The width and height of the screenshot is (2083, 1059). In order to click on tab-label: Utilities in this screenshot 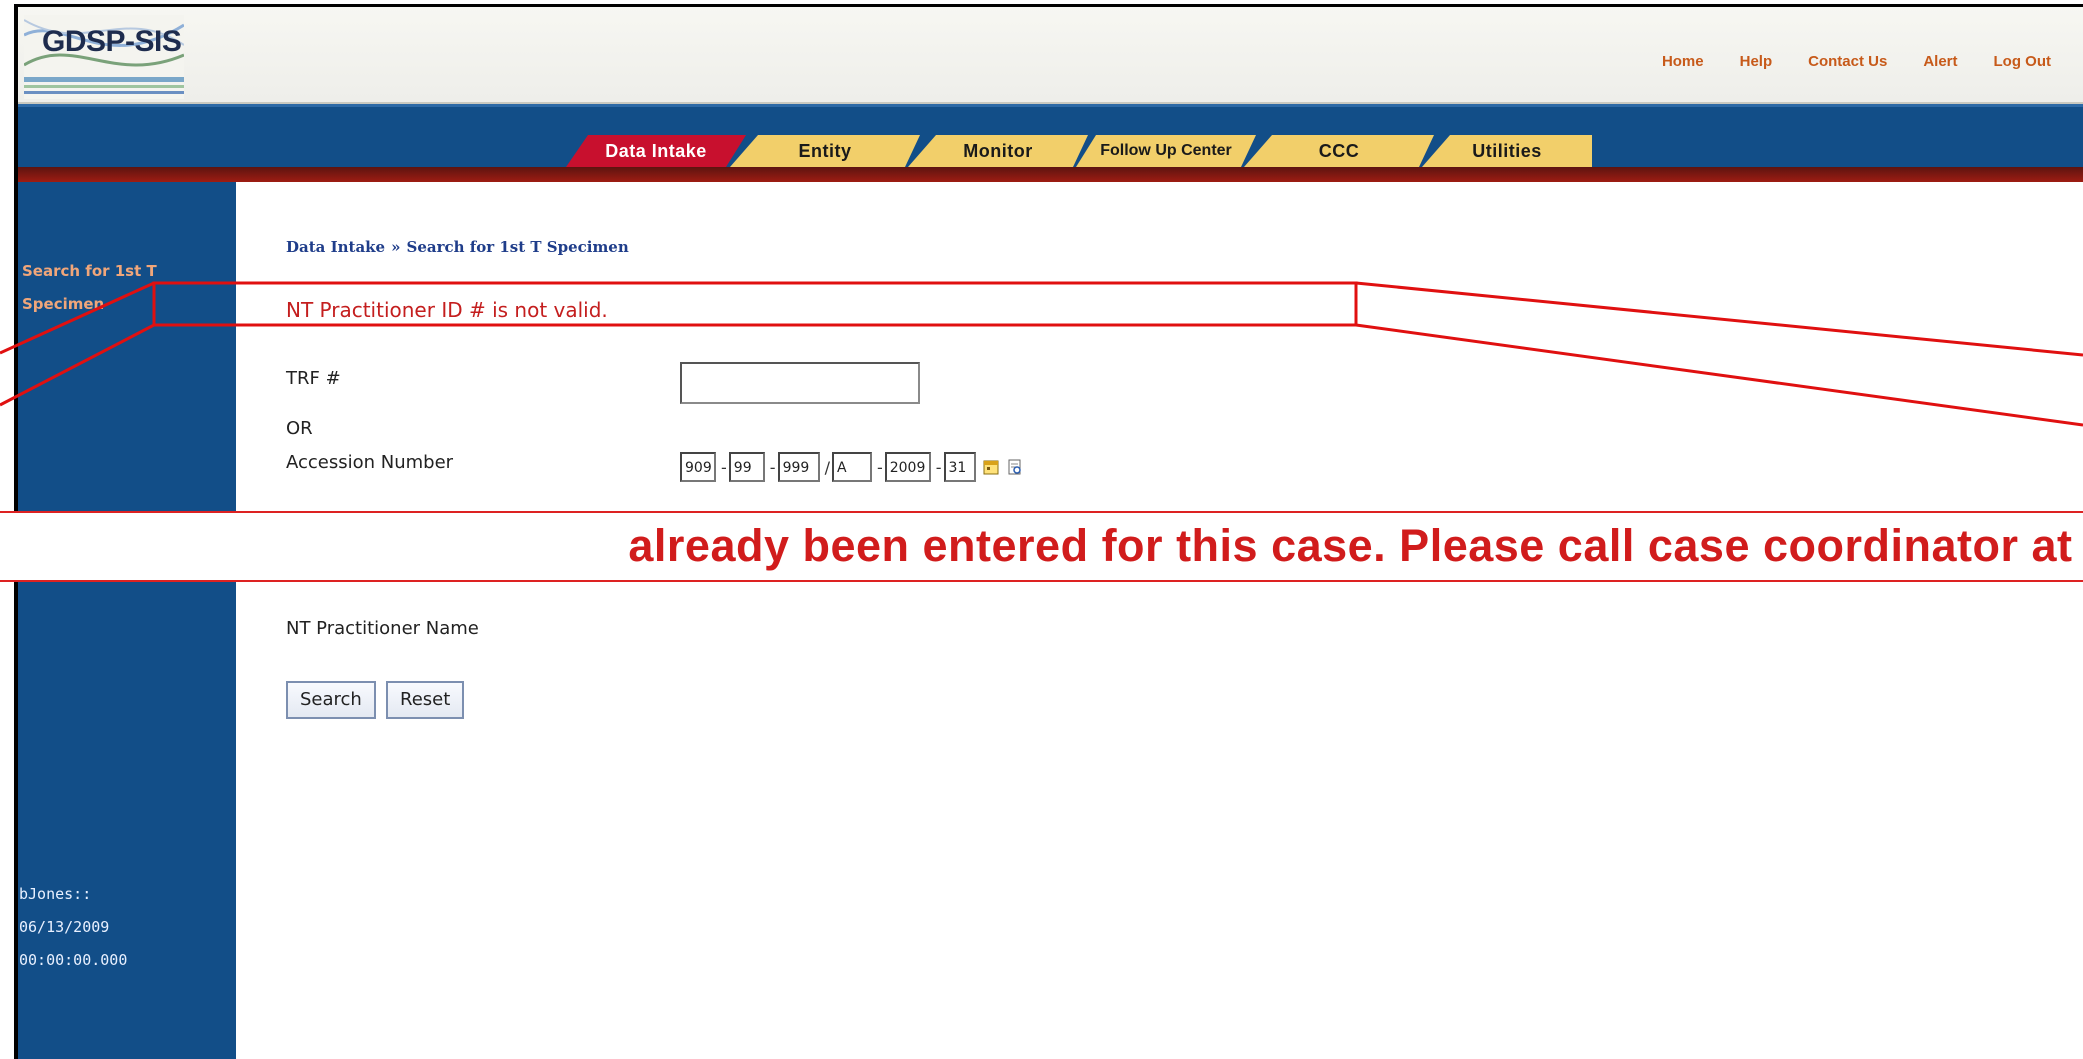, I will do `click(1507, 151)`.